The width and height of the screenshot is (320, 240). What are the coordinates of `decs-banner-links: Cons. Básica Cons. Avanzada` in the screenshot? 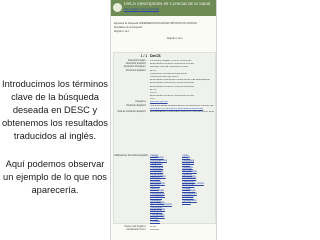 It's located at (141, 9).